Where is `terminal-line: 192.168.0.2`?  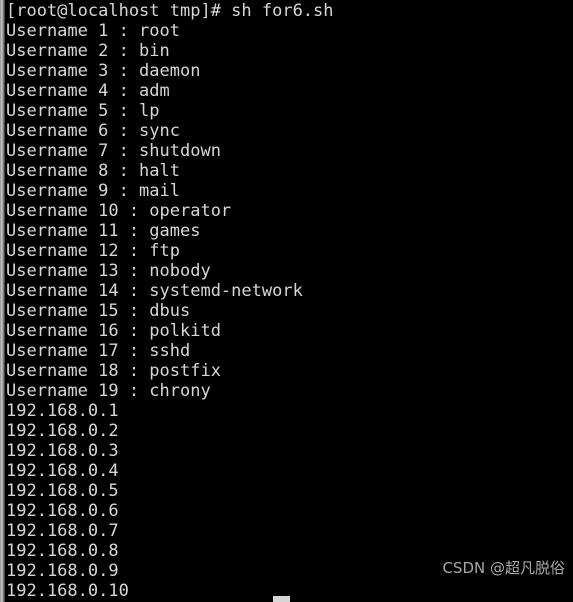
terminal-line: 192.168.0.2 is located at coordinates (62, 431).